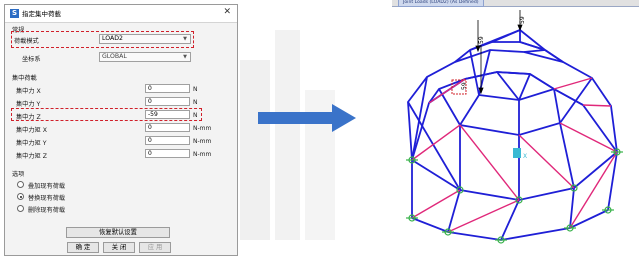 Image resolution: width=639 pixels, height=259 pixels. I want to click on force-x-label: 集中力 X, so click(28, 91).